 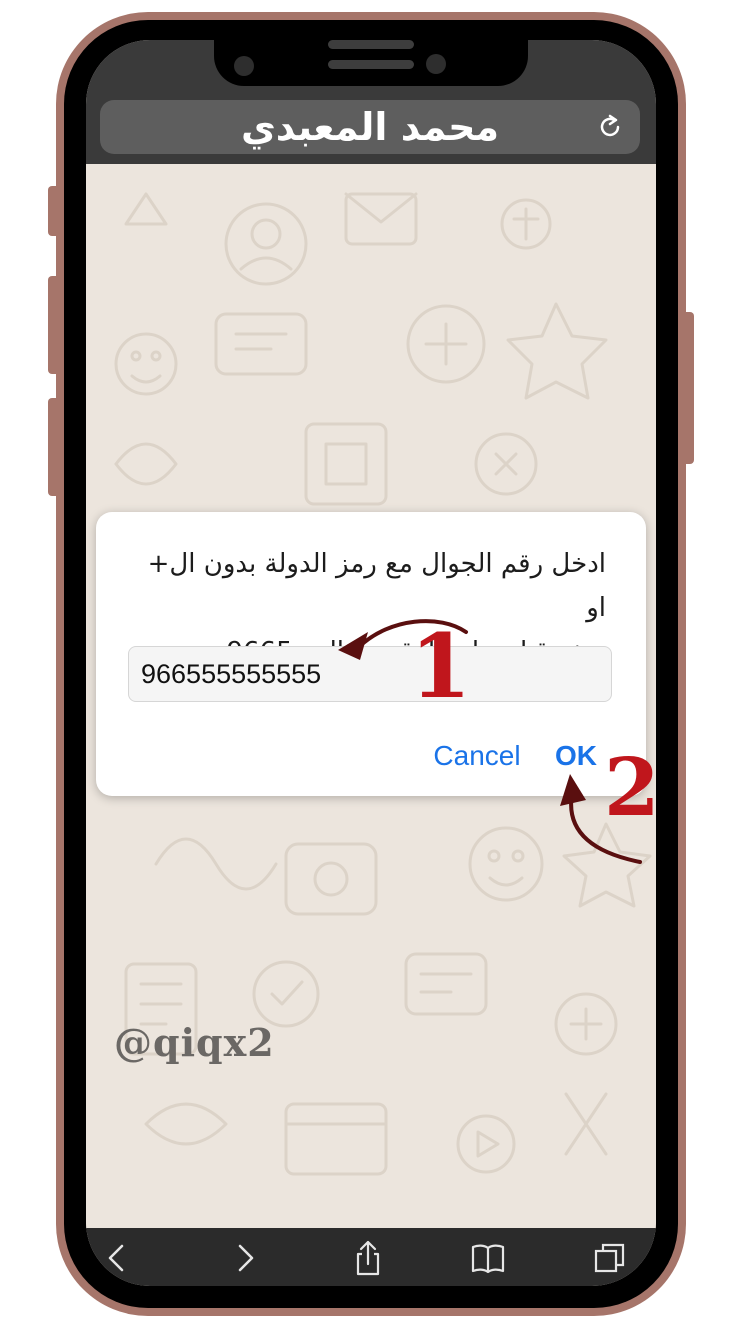 What do you see at coordinates (194, 1042) in the screenshot?
I see `watermark: @qiqx2` at bounding box center [194, 1042].